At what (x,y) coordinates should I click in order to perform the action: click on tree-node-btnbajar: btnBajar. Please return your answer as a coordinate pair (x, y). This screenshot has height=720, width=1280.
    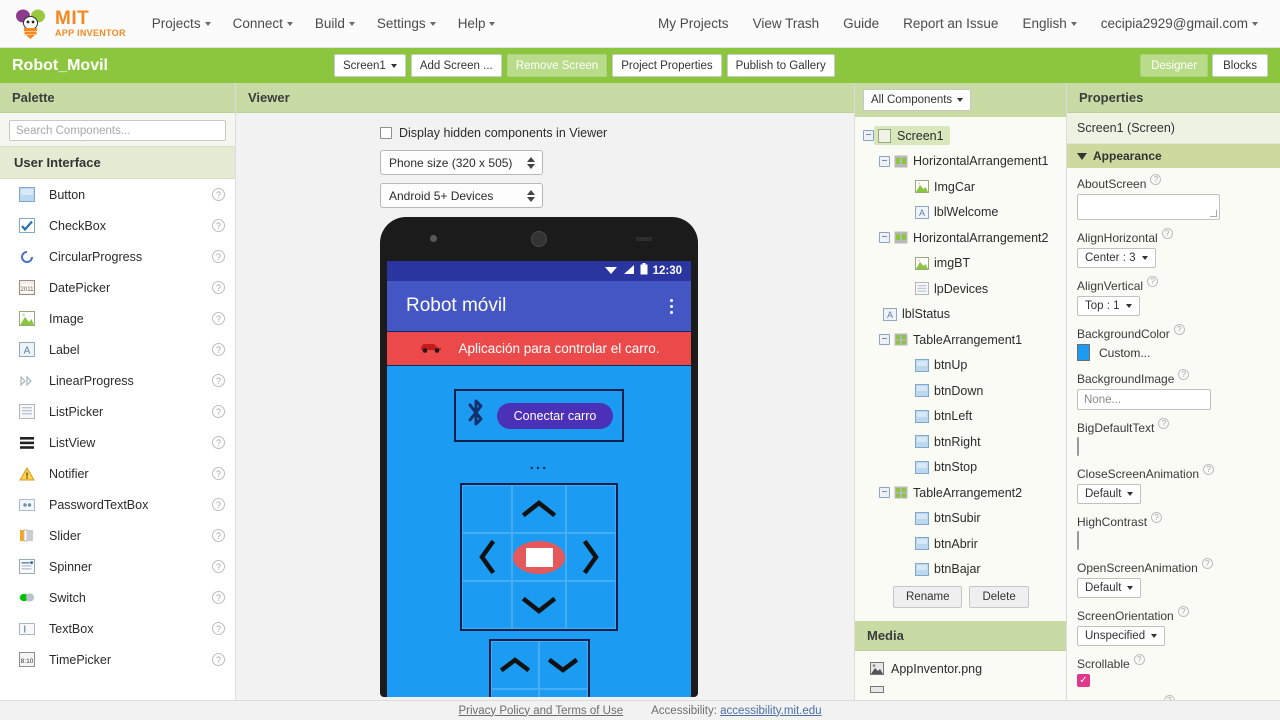
    Looking at the image, I should click on (960, 570).